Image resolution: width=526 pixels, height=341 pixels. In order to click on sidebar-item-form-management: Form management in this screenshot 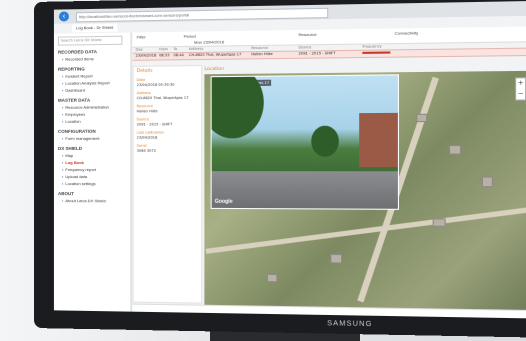, I will do `click(80, 138)`.